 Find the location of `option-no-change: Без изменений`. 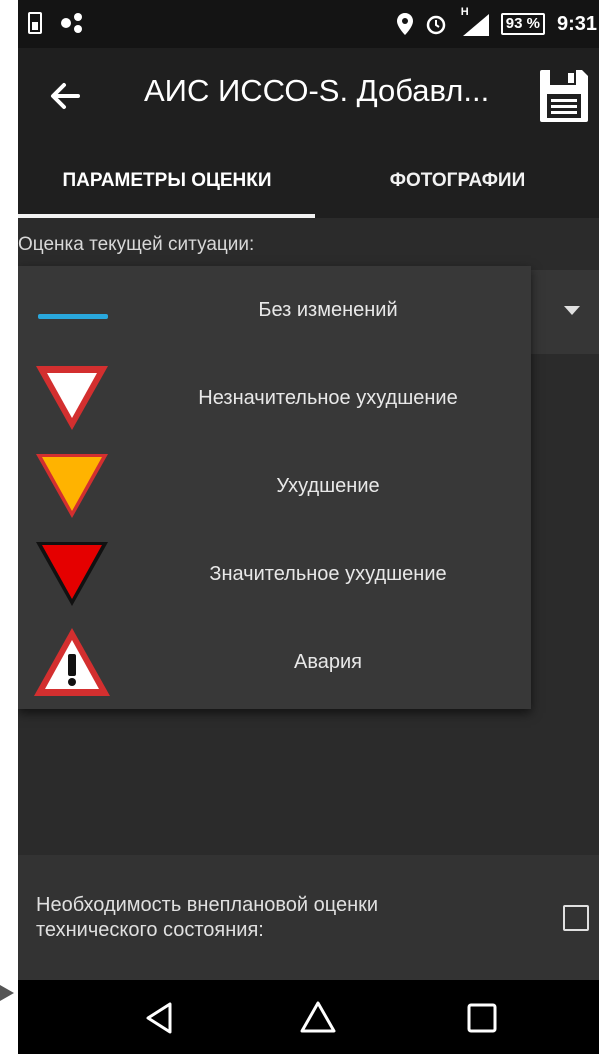

option-no-change: Без изменений is located at coordinates (274, 310).